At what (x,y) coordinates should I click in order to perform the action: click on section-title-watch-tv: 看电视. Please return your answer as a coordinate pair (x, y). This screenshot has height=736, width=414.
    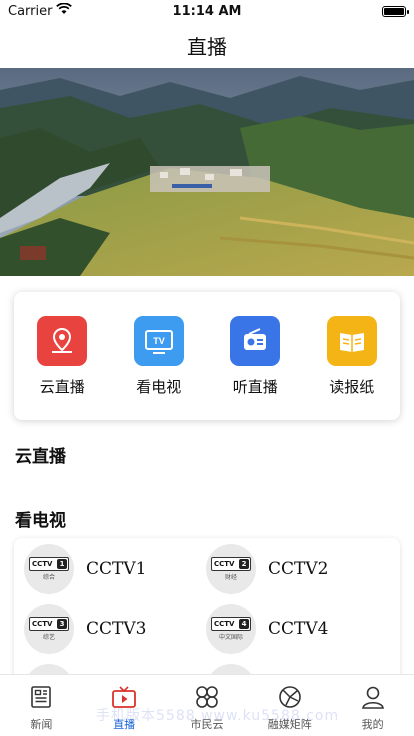
    Looking at the image, I should click on (40, 521).